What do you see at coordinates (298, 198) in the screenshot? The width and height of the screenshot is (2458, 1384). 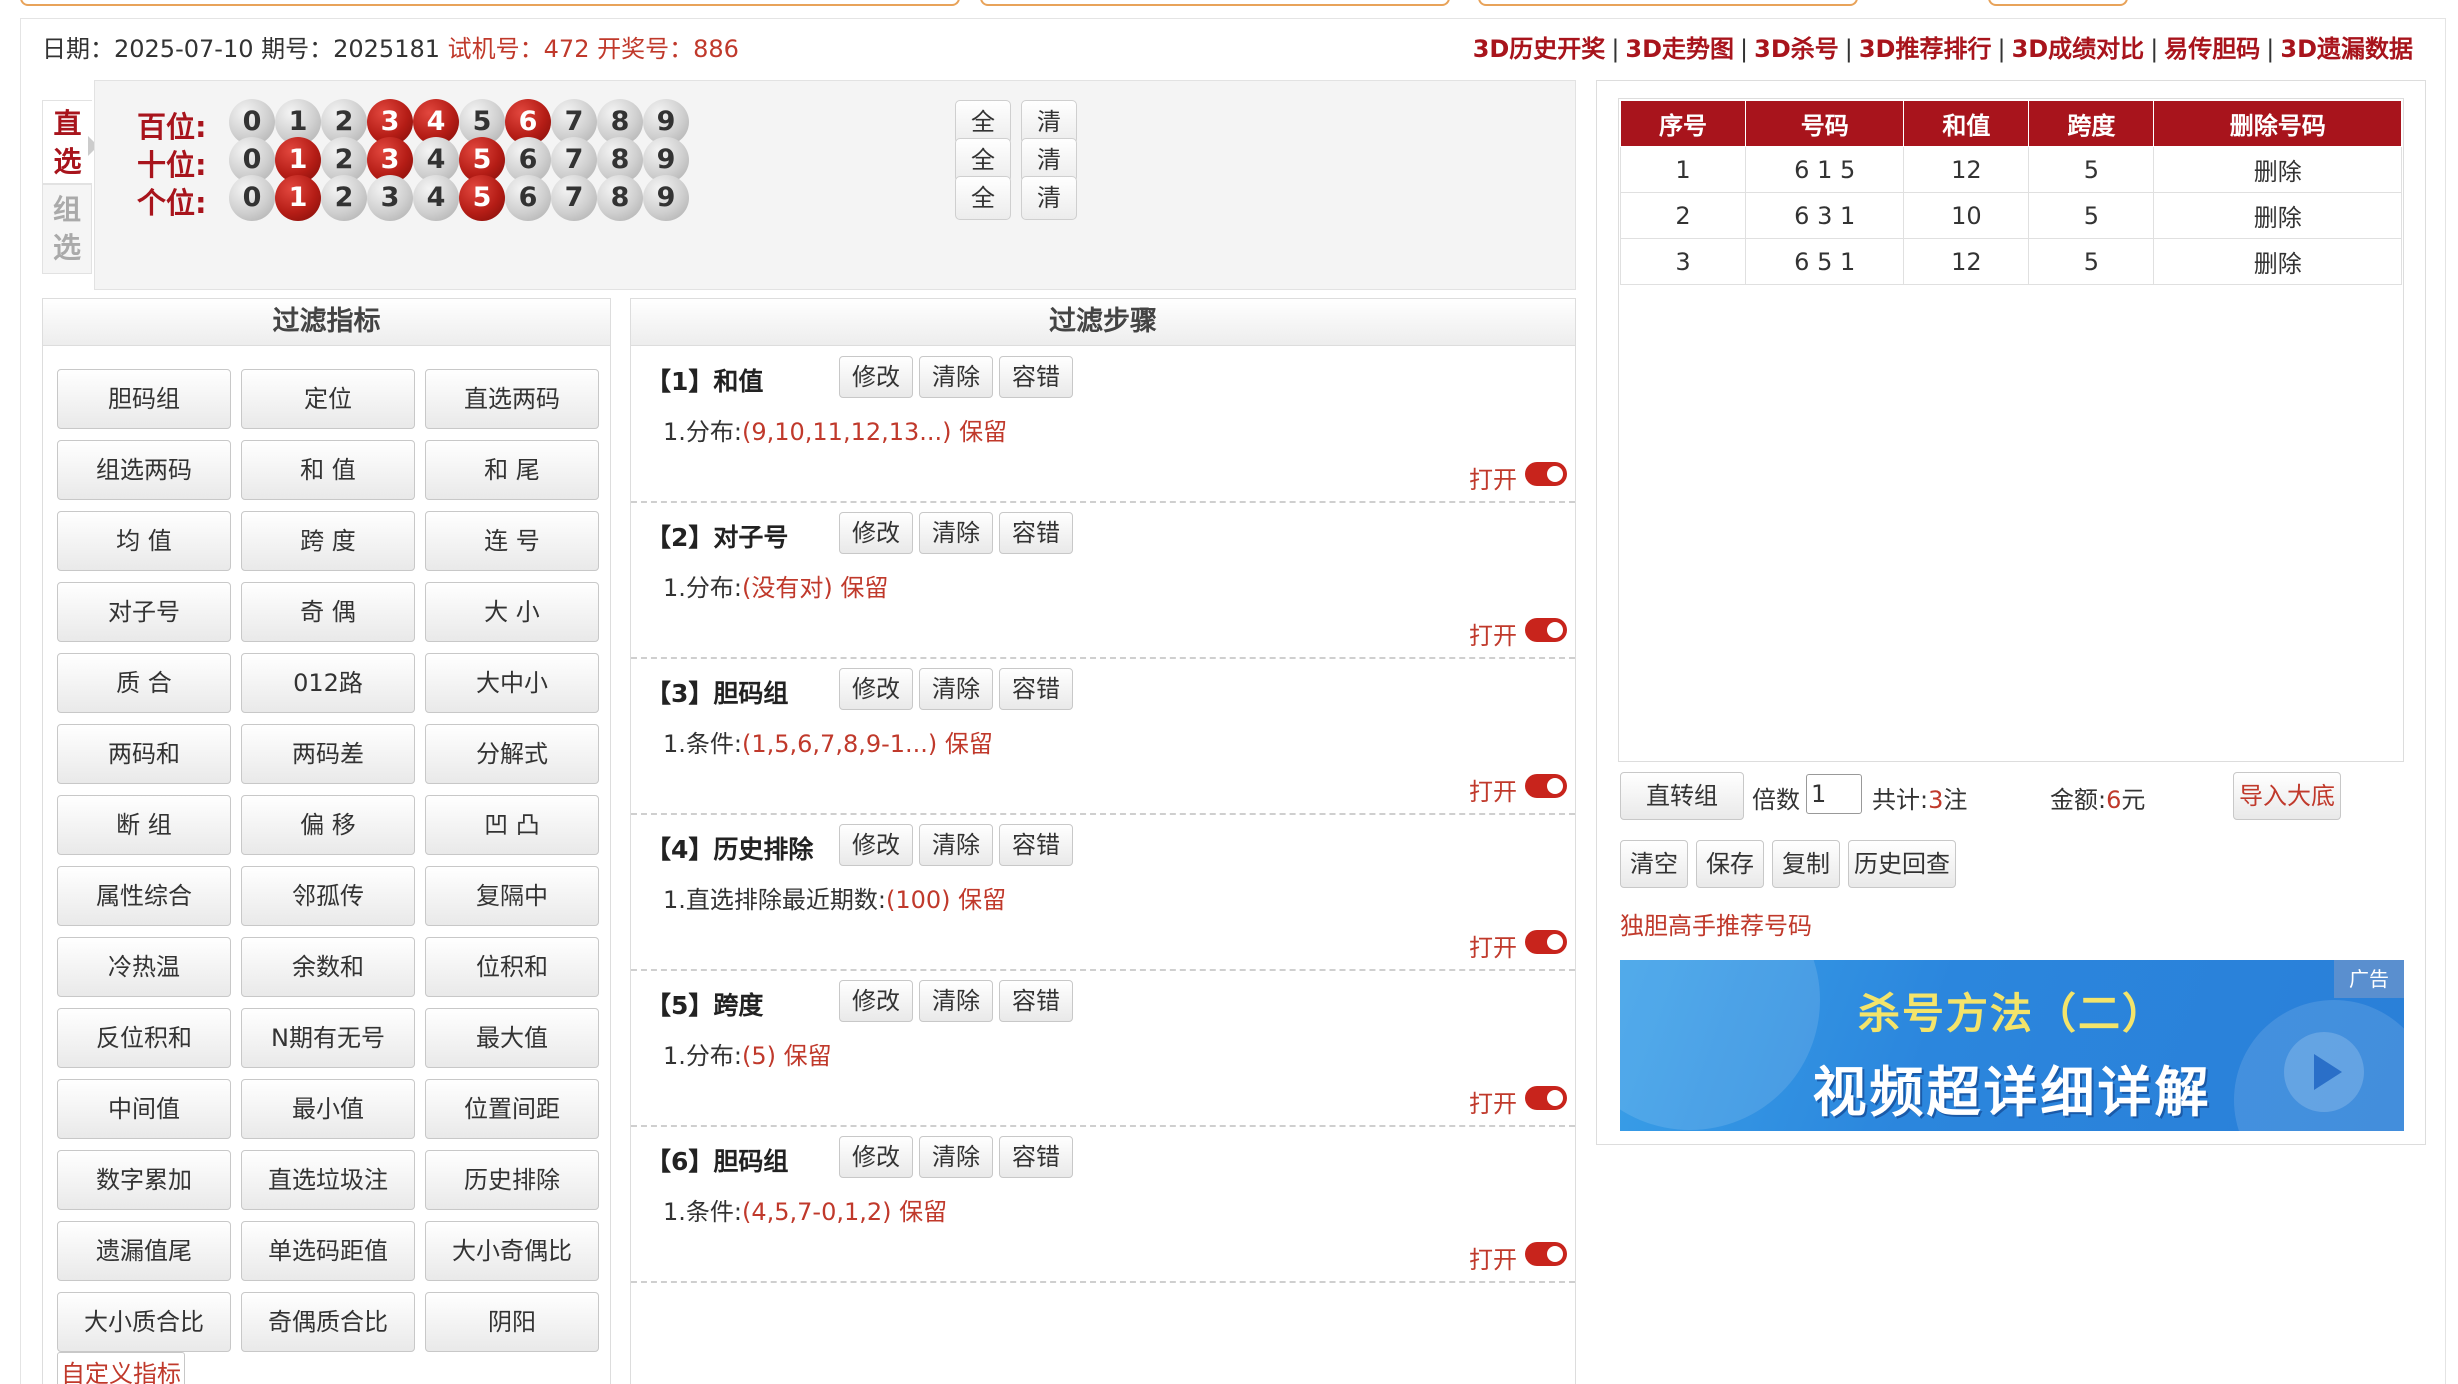 I see `number-ball: 1` at bounding box center [298, 198].